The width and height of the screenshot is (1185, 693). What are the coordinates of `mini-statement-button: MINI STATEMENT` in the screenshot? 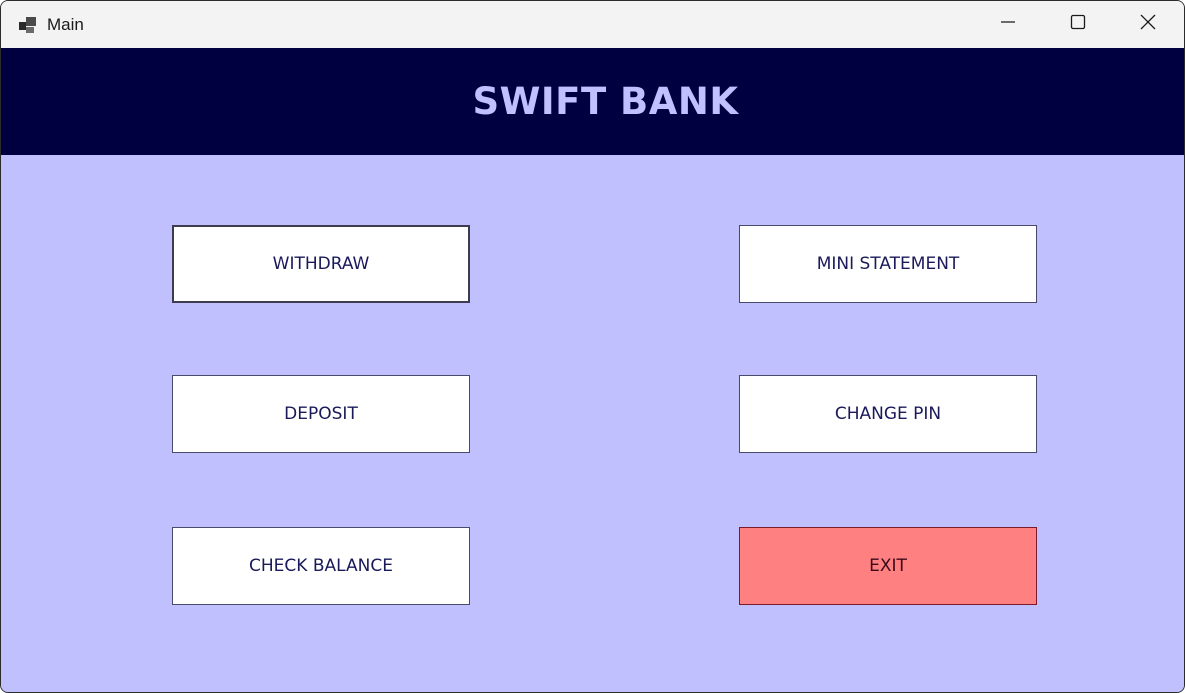 It's located at (888, 264).